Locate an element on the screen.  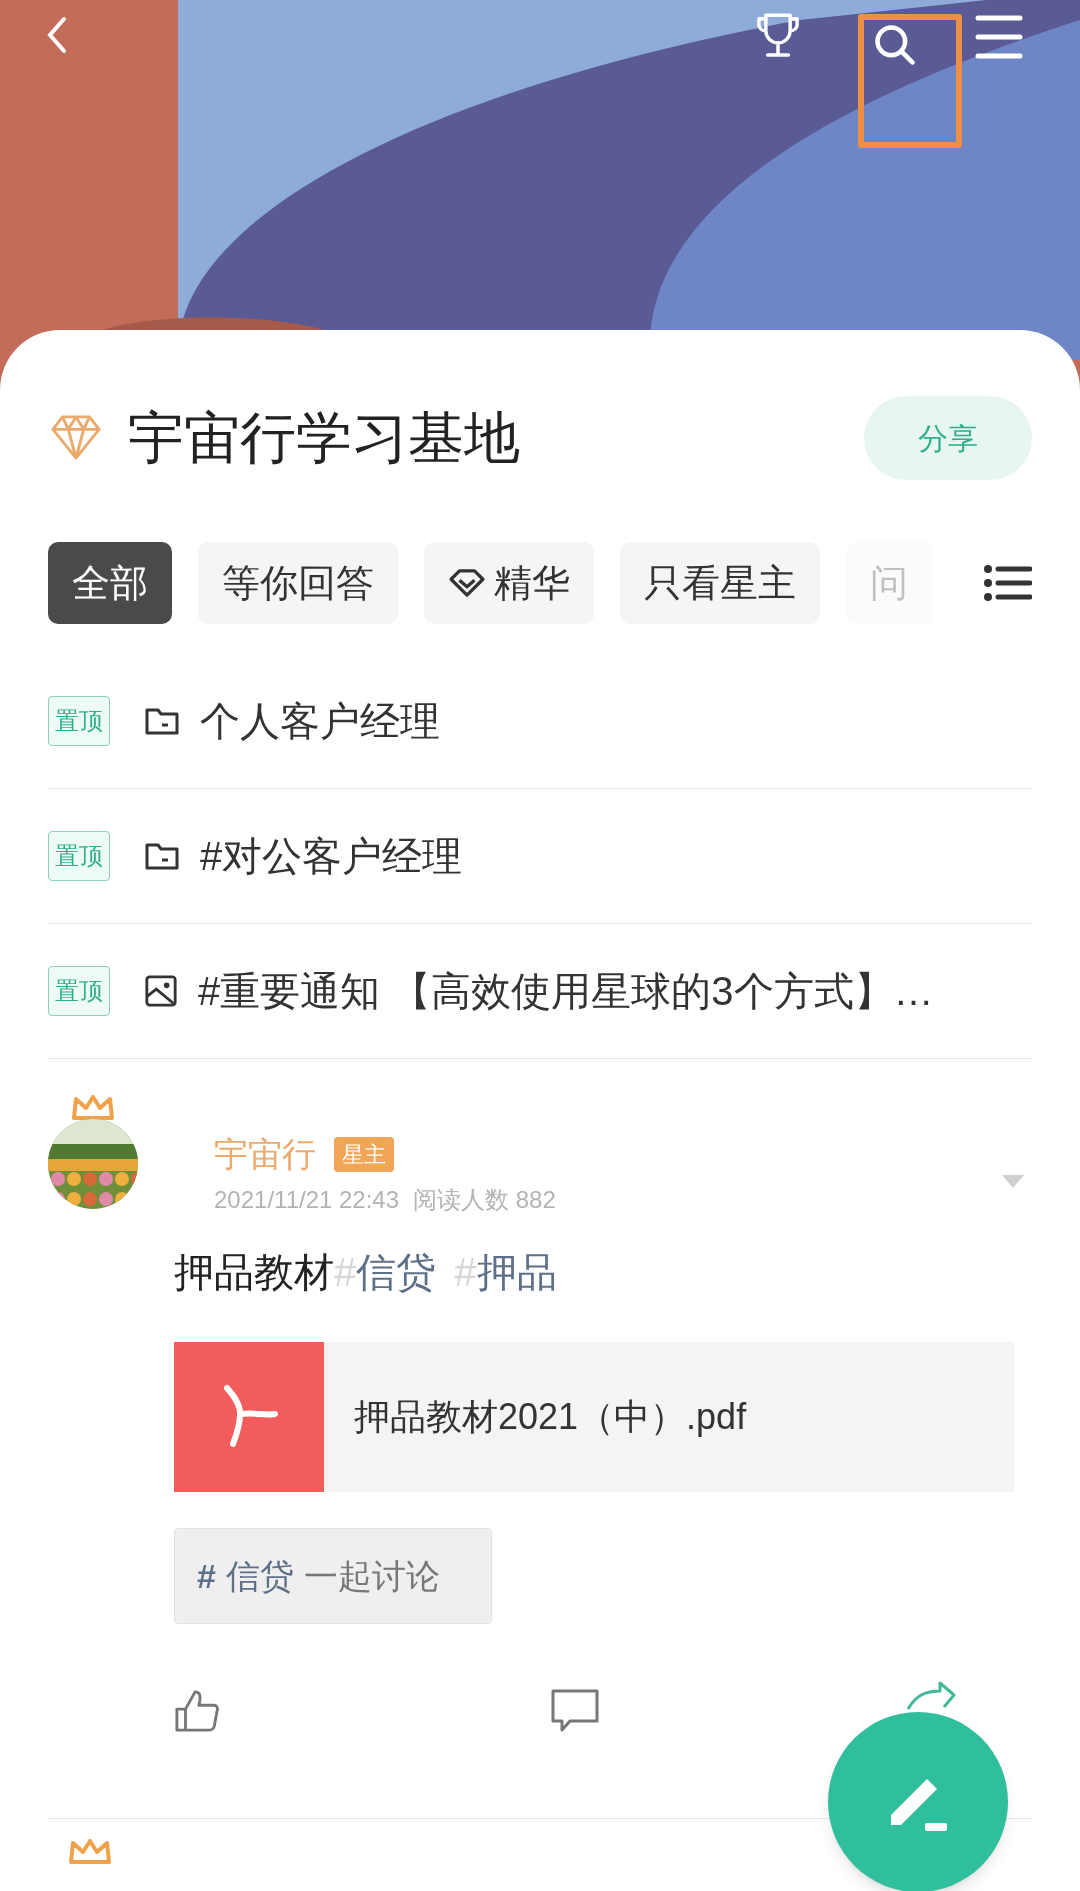
pinned-title: #对公客户经理 is located at coordinates (331, 856).